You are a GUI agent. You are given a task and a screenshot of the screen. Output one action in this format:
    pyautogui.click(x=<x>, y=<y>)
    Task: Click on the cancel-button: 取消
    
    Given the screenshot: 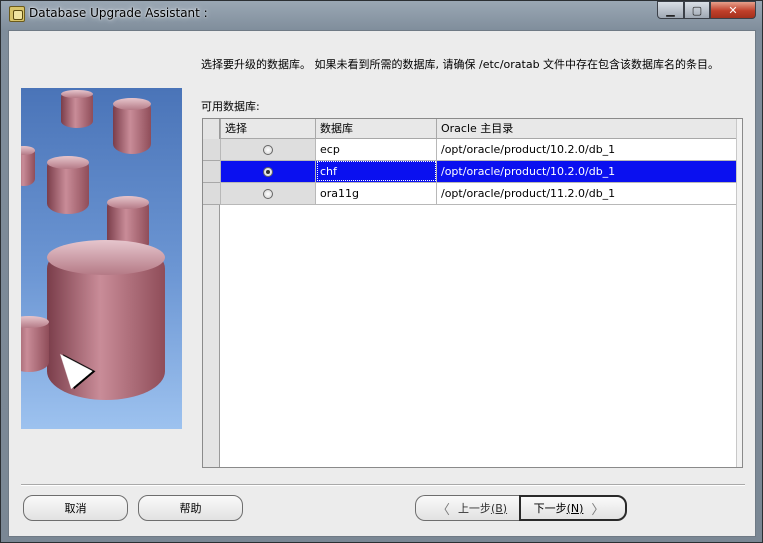 What is the action you would take?
    pyautogui.click(x=75, y=508)
    